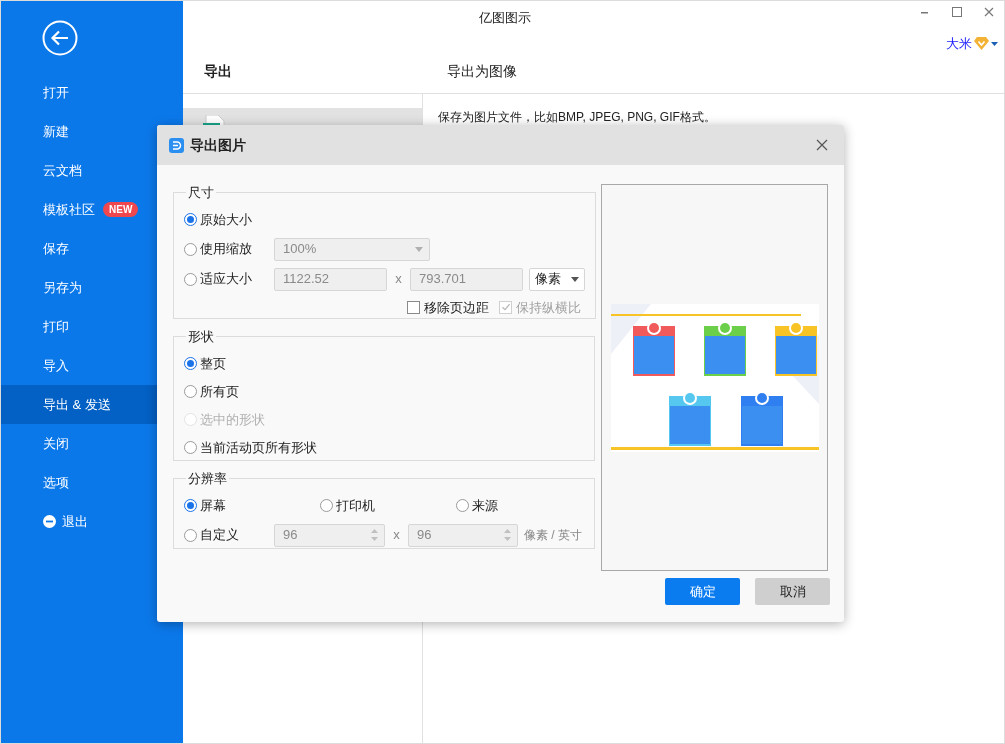 The width and height of the screenshot is (1005, 744). I want to click on back-icon, so click(60, 38).